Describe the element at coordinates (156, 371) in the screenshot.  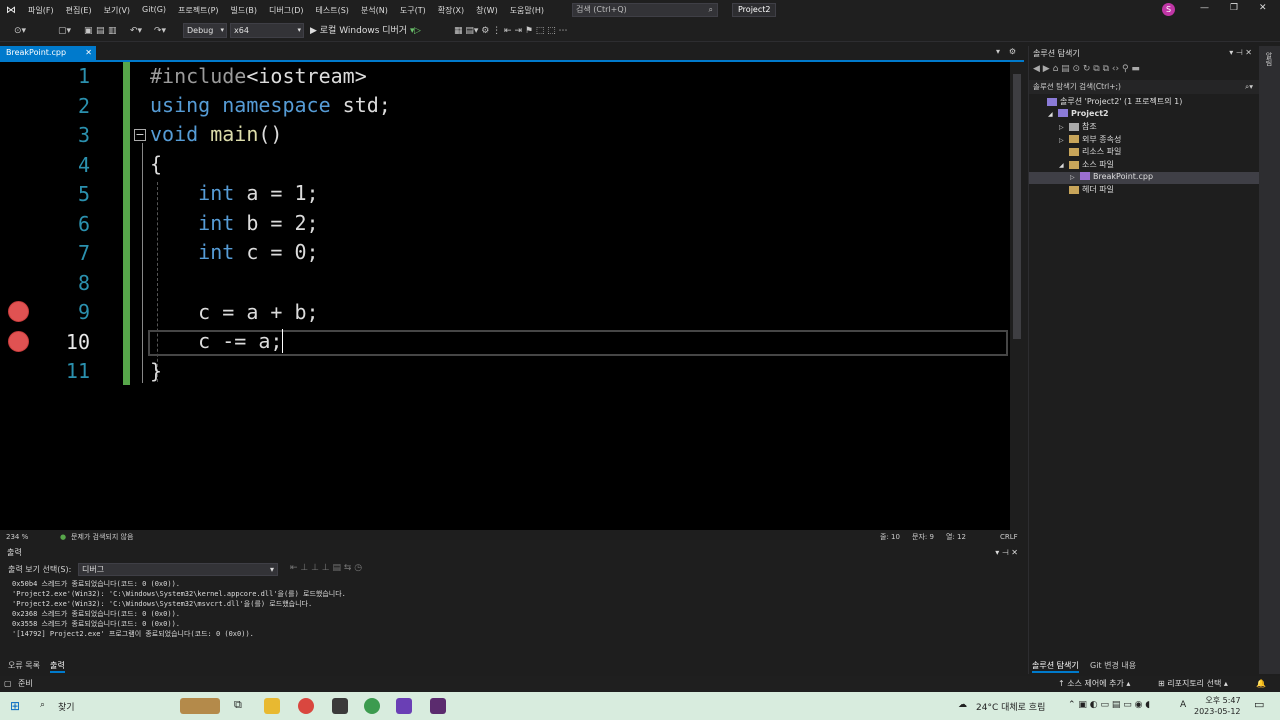
I see `code-line: }` at that location.